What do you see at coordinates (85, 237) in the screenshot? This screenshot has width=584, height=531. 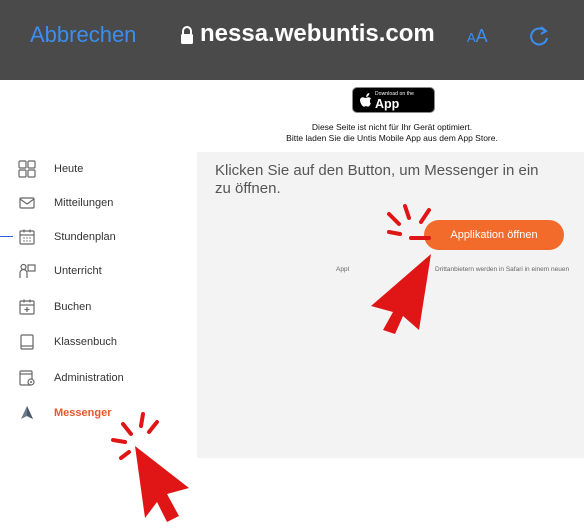 I see `sidebar-item-label: Stundenplan` at bounding box center [85, 237].